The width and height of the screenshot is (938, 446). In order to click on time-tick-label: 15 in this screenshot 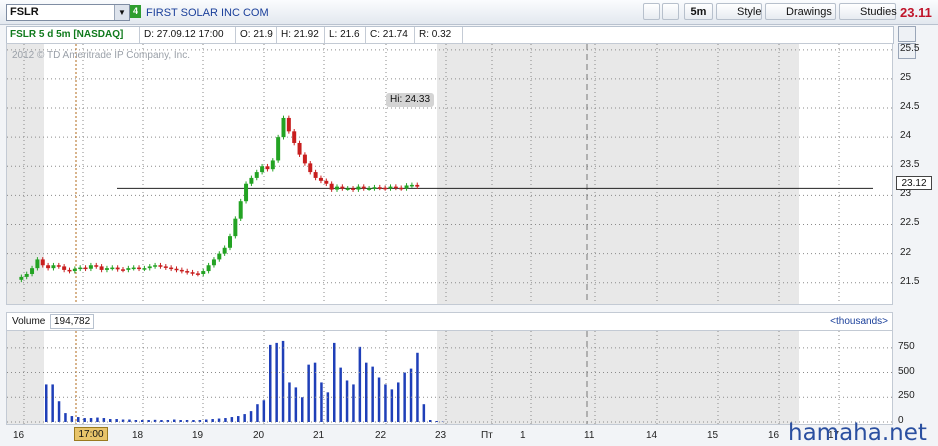, I will do `click(713, 435)`.